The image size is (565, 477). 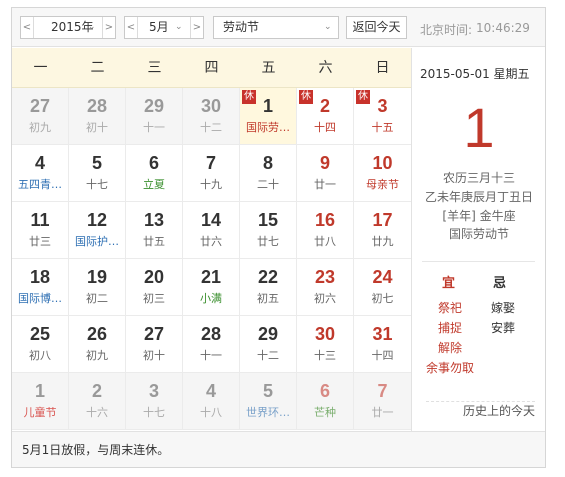 I want to click on day-subtitle: 初九, so click(x=97, y=355).